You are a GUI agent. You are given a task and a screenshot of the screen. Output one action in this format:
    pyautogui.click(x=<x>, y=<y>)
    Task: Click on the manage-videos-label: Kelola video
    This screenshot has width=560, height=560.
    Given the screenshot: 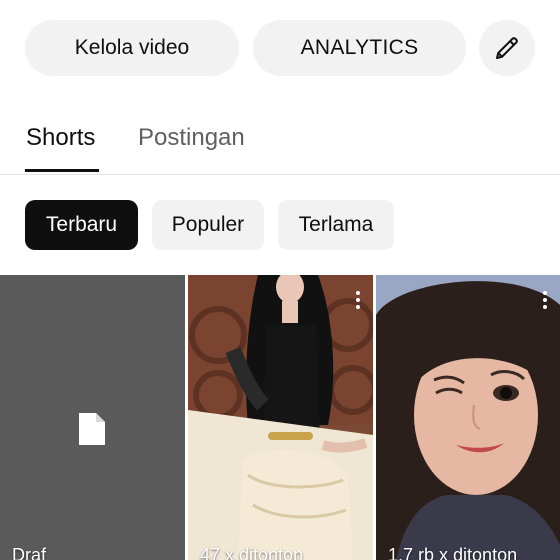 What is the action you would take?
    pyautogui.click(x=132, y=47)
    